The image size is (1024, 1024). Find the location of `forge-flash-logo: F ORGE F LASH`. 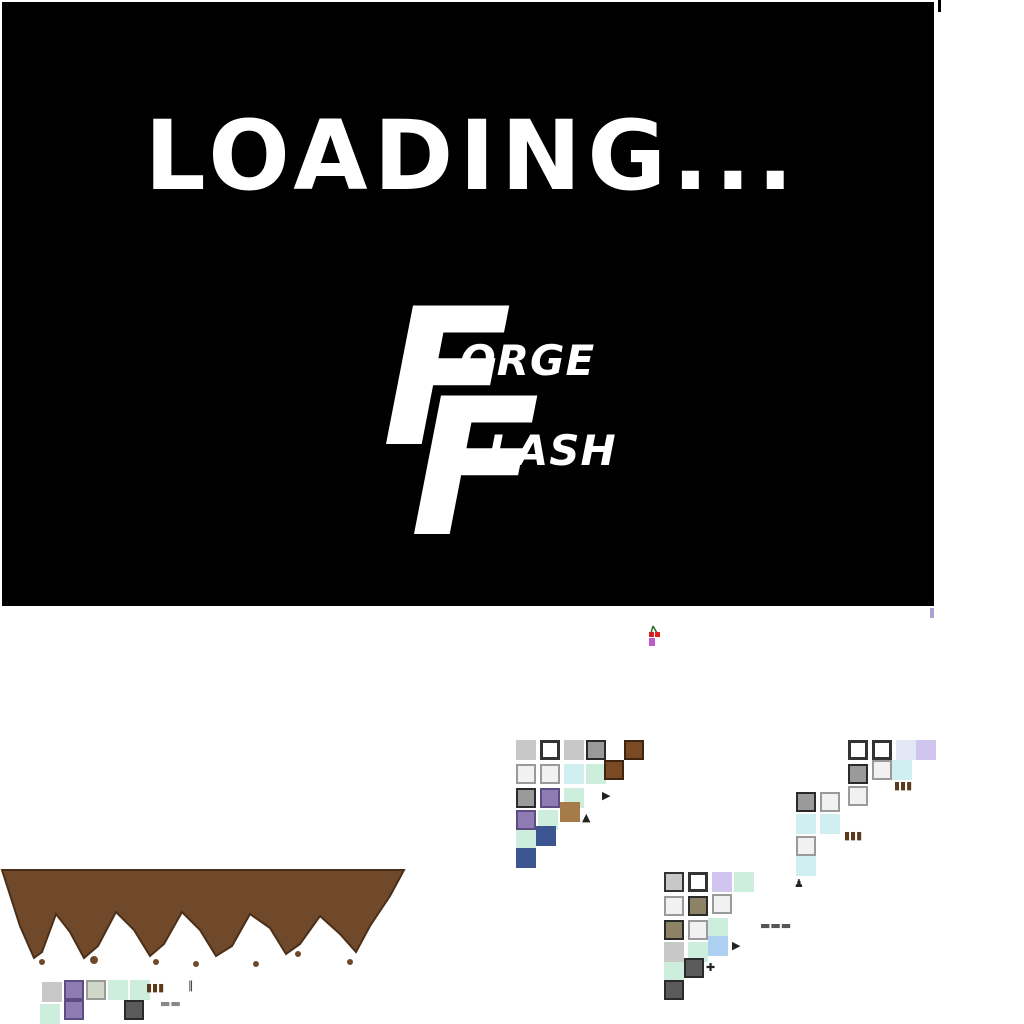

forge-flash-logo: F ORGE F LASH is located at coordinates (499, 424).